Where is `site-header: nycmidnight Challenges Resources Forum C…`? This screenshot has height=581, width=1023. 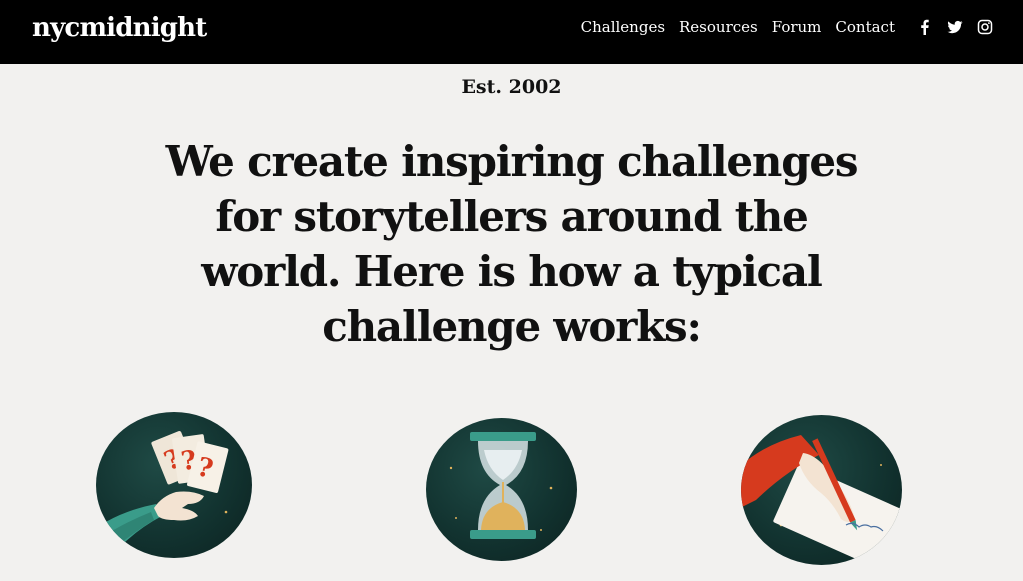
site-header: nycmidnight Challenges Resources Forum C… is located at coordinates (511, 32).